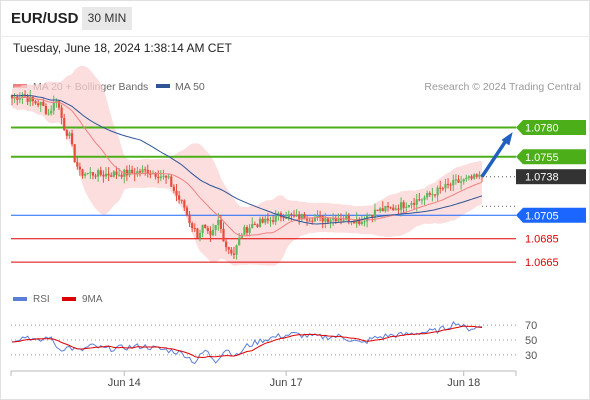 The height and width of the screenshot is (400, 590). What do you see at coordinates (542, 263) in the screenshot?
I see `level-label-4: 1.0665` at bounding box center [542, 263].